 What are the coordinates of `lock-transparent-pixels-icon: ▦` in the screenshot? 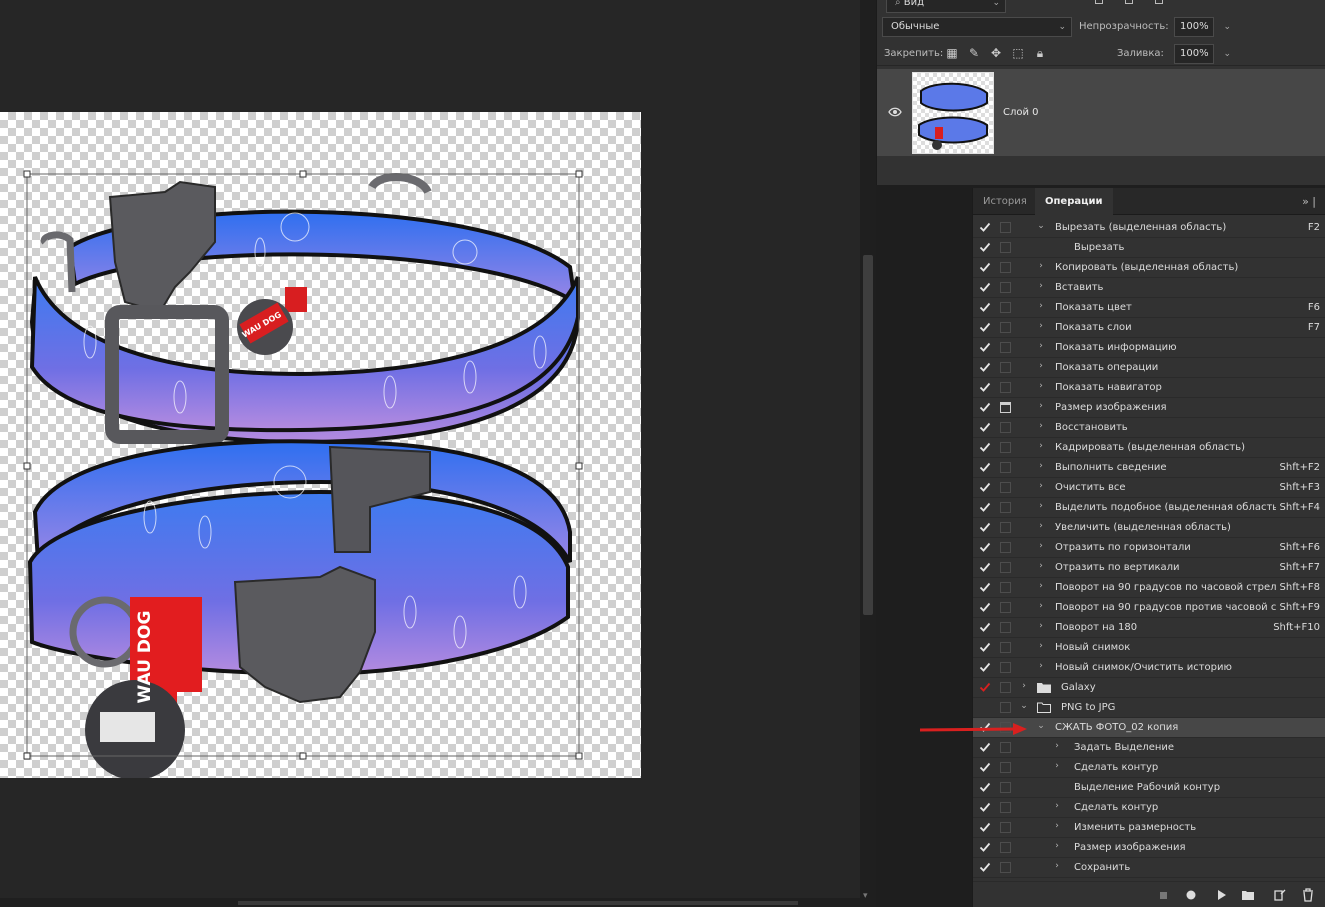 It's located at (952, 53).